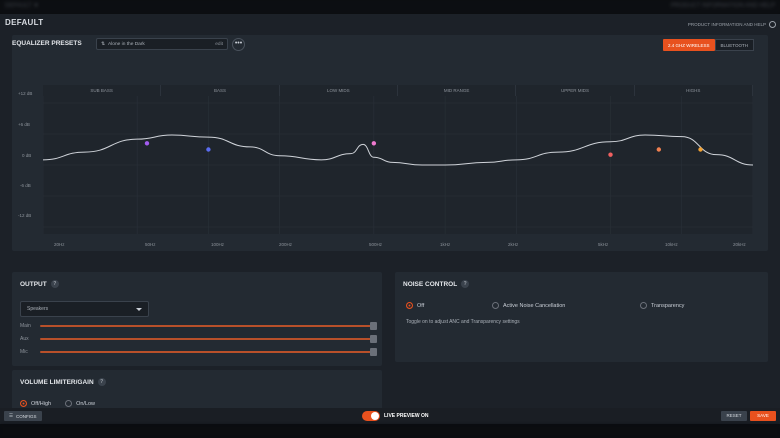 The width and height of the screenshot is (780, 438). What do you see at coordinates (513, 244) in the screenshot?
I see `x-tick-label: 2kHz` at bounding box center [513, 244].